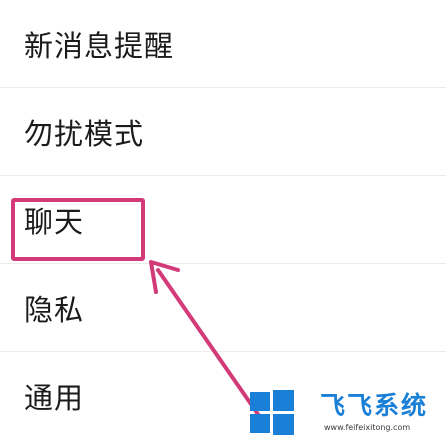 This screenshot has width=446, height=443. What do you see at coordinates (54, 398) in the screenshot?
I see `menu-item-label: 通用` at bounding box center [54, 398].